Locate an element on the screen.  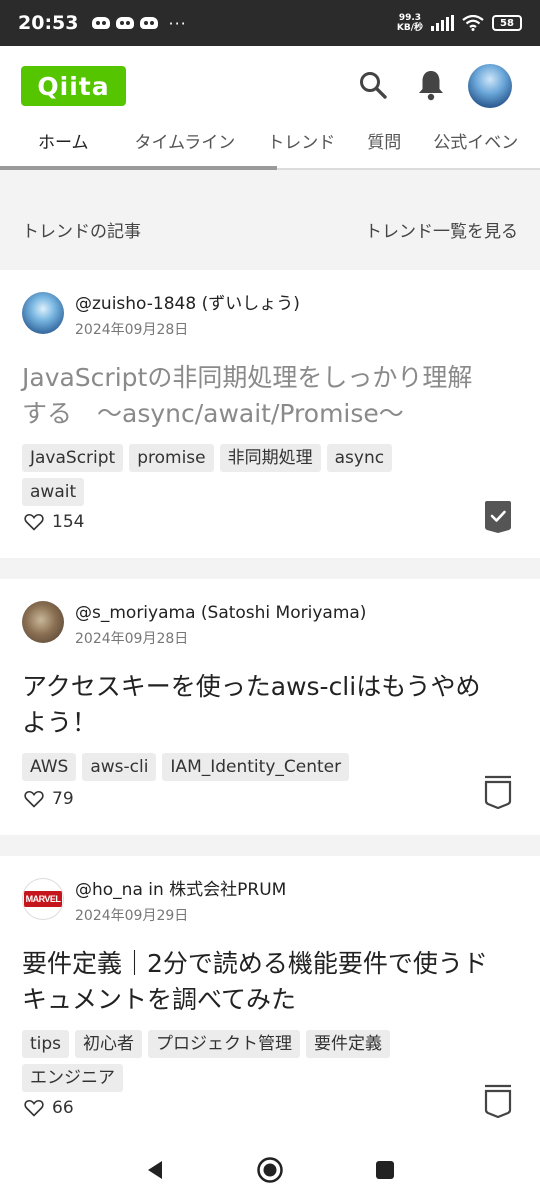
like-count: 79 is located at coordinates (49, 799).